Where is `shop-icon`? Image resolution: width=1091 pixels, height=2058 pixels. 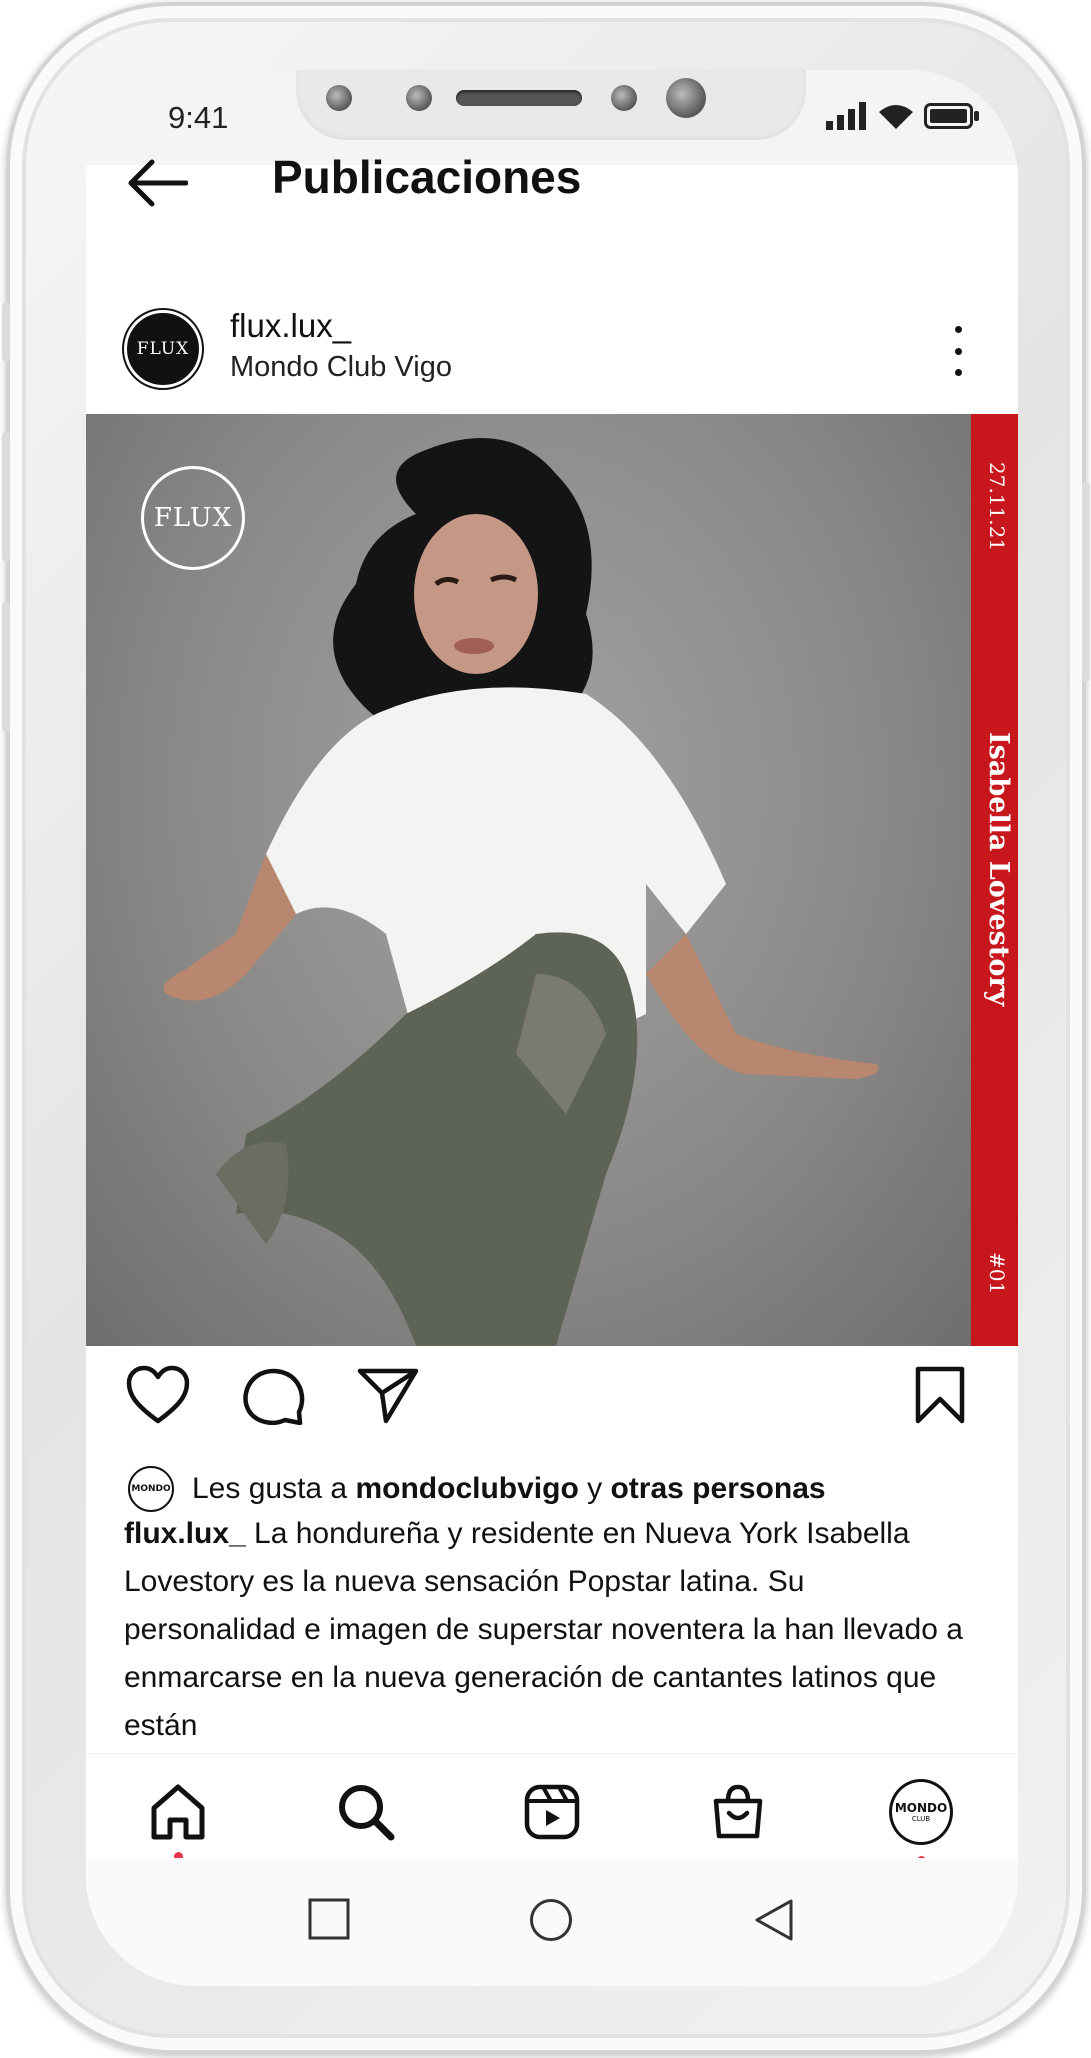
shop-icon is located at coordinates (738, 1811).